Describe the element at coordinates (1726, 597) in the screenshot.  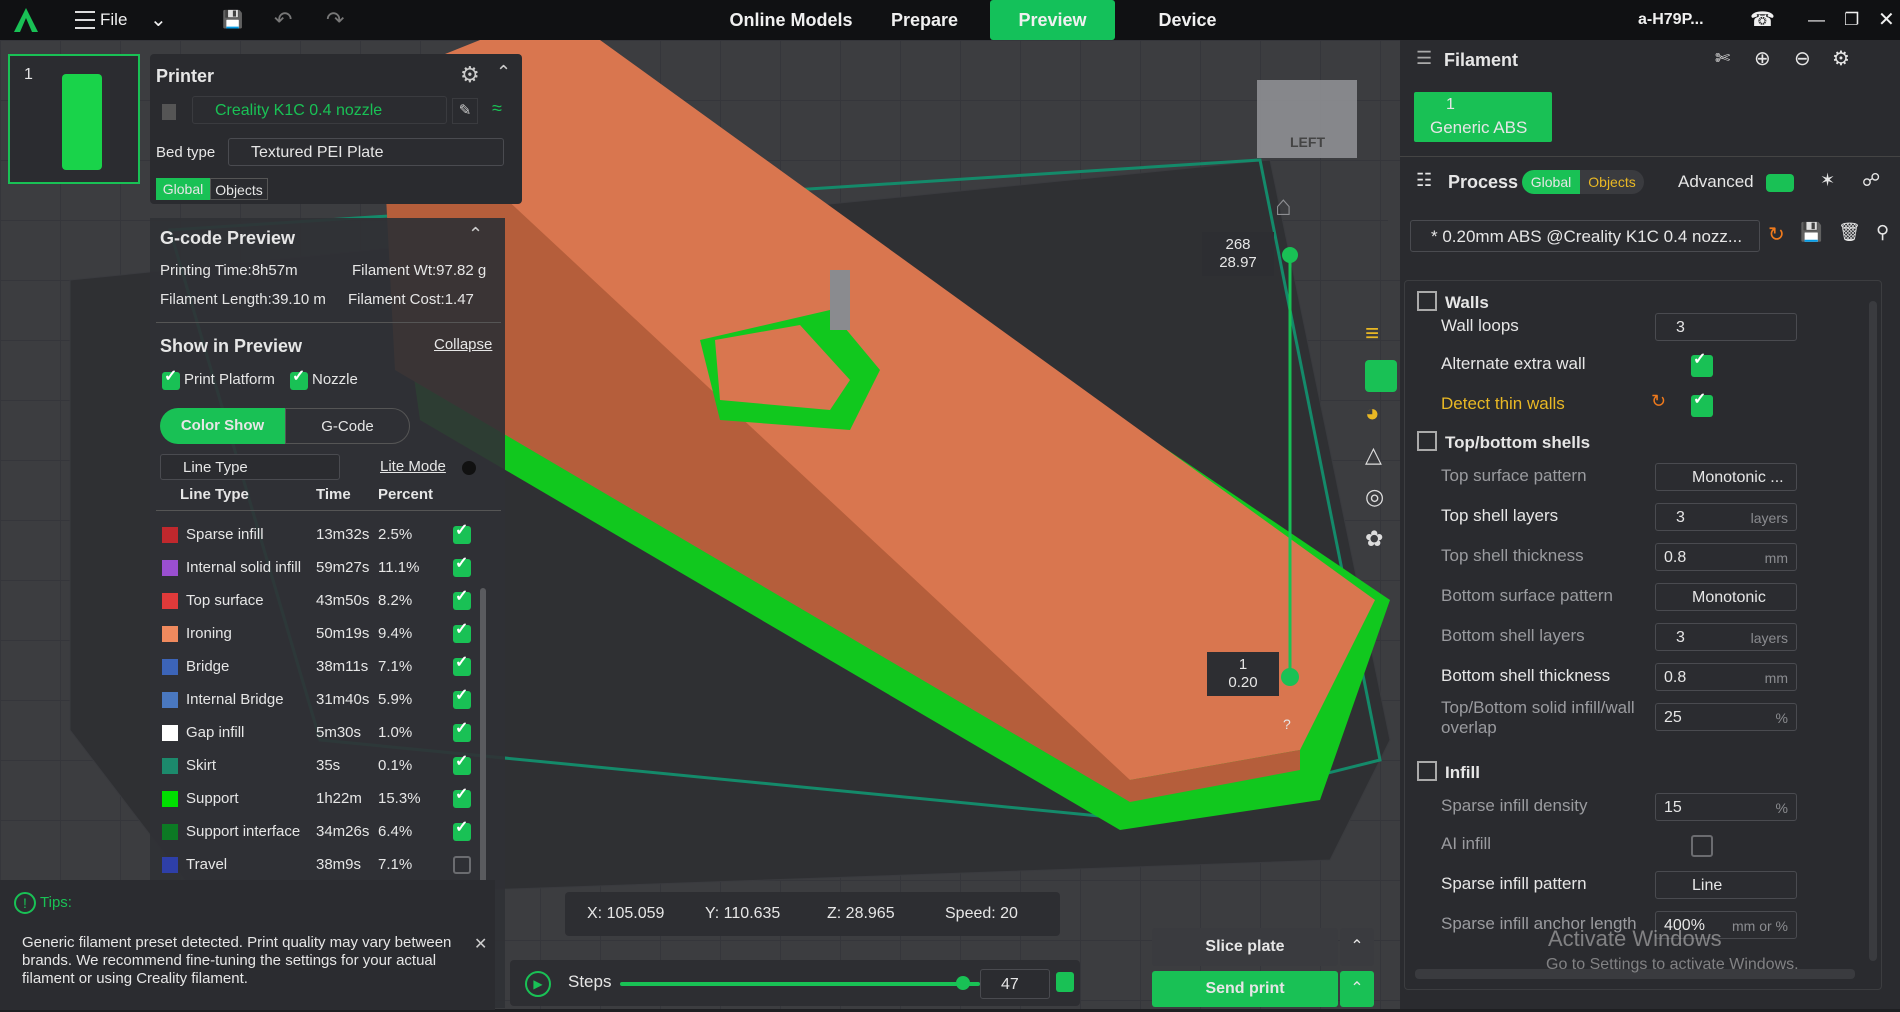
I see `bottom-surface-pattern-select: Monotonic` at that location.